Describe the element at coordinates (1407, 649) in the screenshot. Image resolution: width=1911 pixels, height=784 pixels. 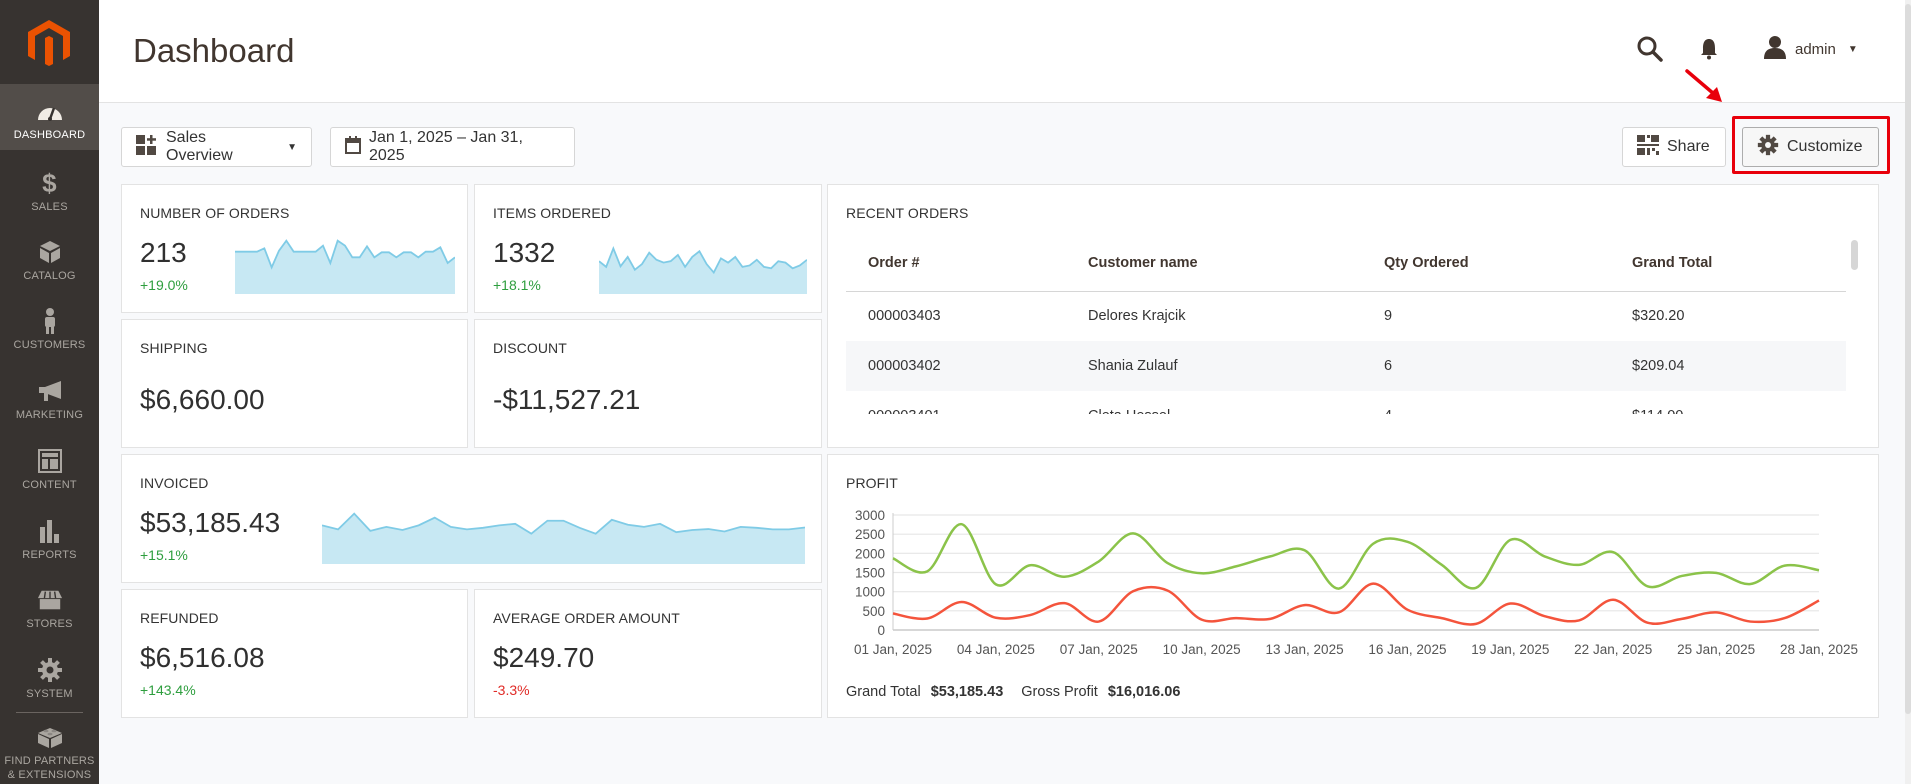
I see `x-tick-label: 16 Jan, 2025` at that location.